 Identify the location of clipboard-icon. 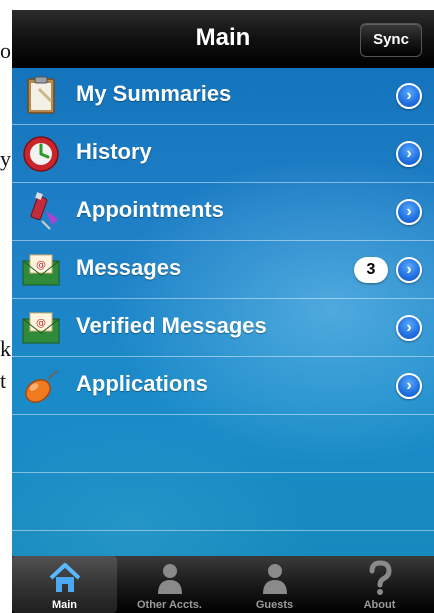
(41, 95).